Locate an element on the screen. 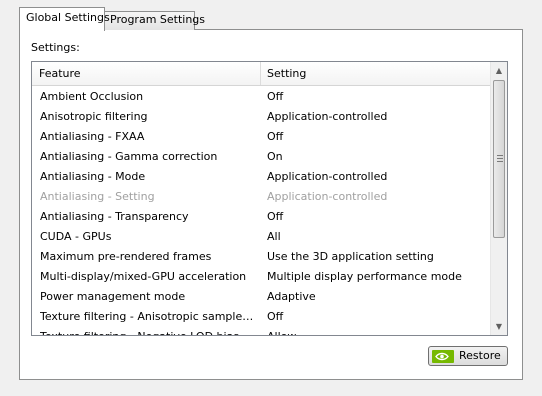  feature-cell: Texture filtering - Negative LOD bias is located at coordinates (148, 331).